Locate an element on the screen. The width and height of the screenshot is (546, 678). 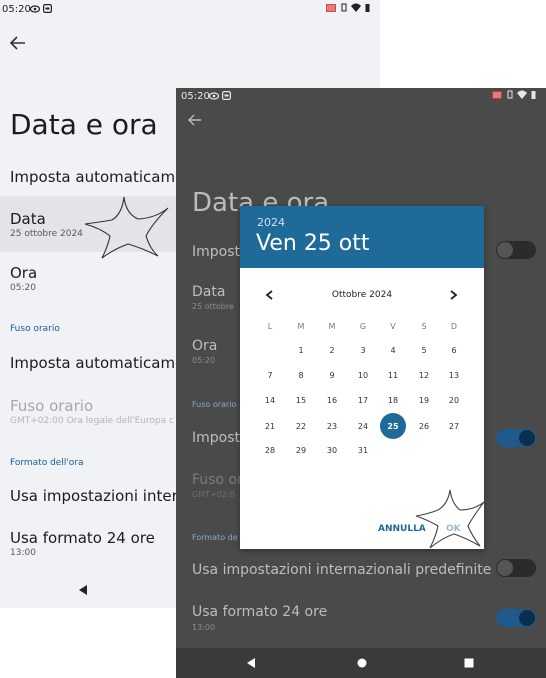
front-status-icons is located at coordinates (514, 96).